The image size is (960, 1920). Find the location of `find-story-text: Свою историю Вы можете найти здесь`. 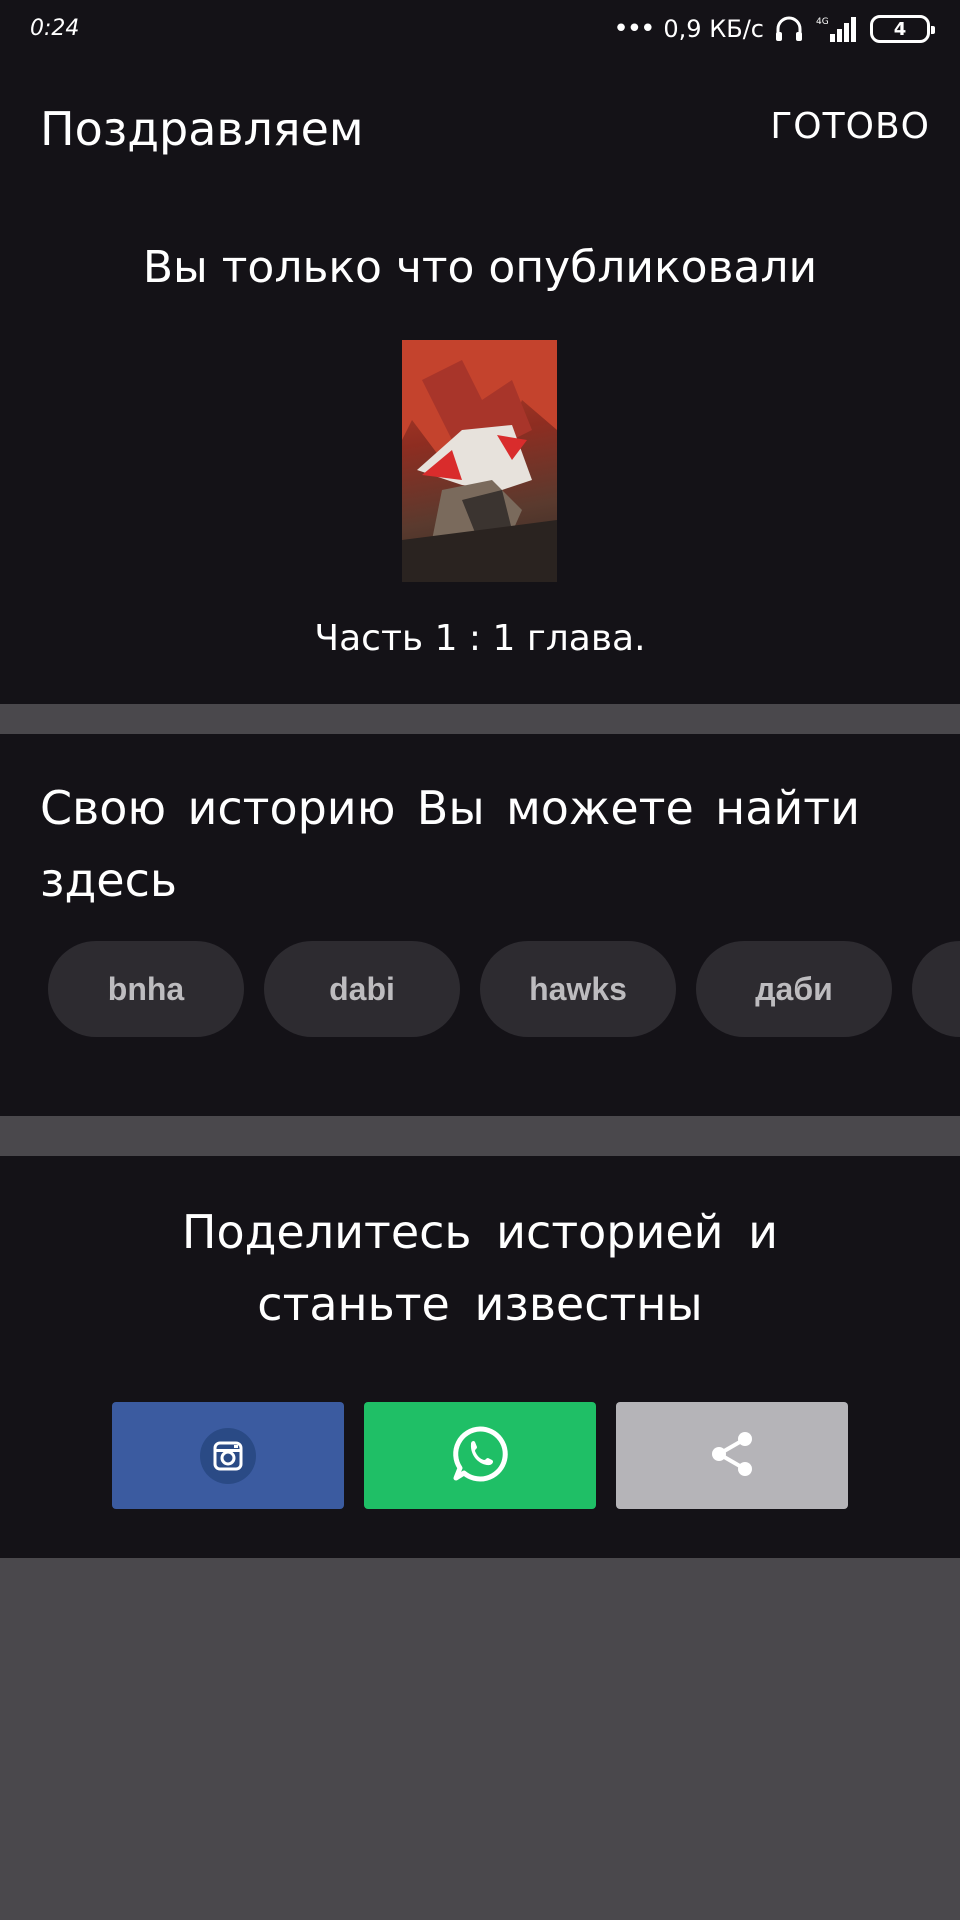

find-story-text: Свою историю Вы можете найти здесь is located at coordinates (450, 844).